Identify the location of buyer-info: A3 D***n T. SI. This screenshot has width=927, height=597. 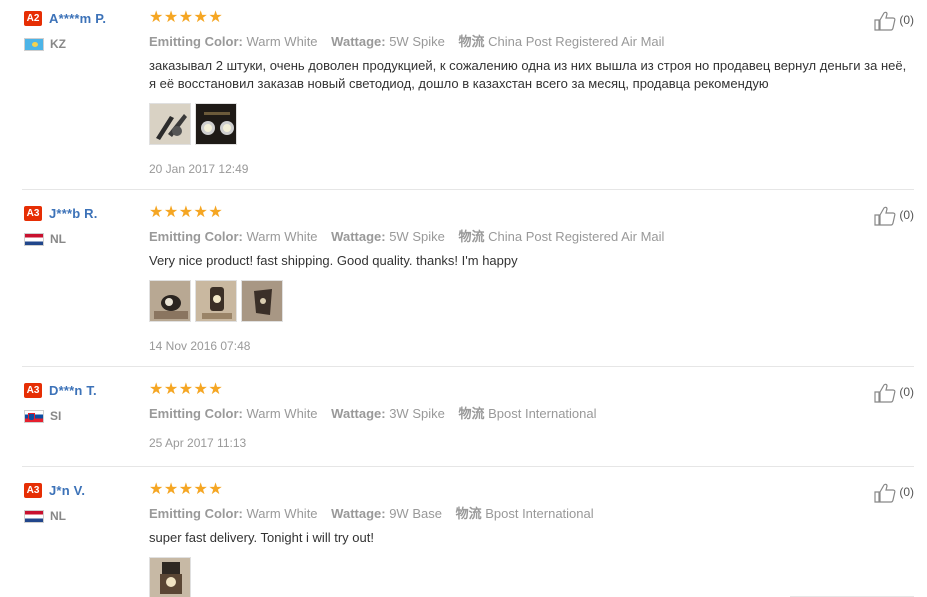
(84, 402).